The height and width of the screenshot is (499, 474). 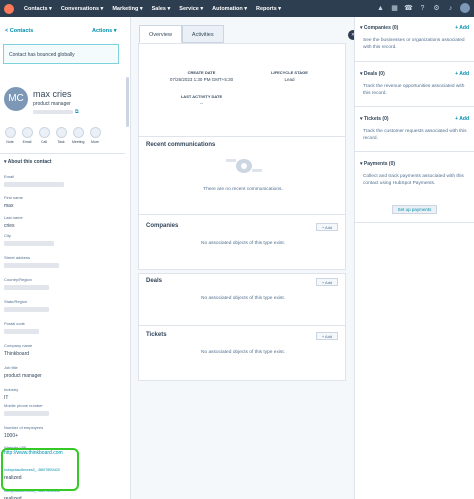 I want to click on property-job-title: Job title product manager, so click(x=23, y=372).